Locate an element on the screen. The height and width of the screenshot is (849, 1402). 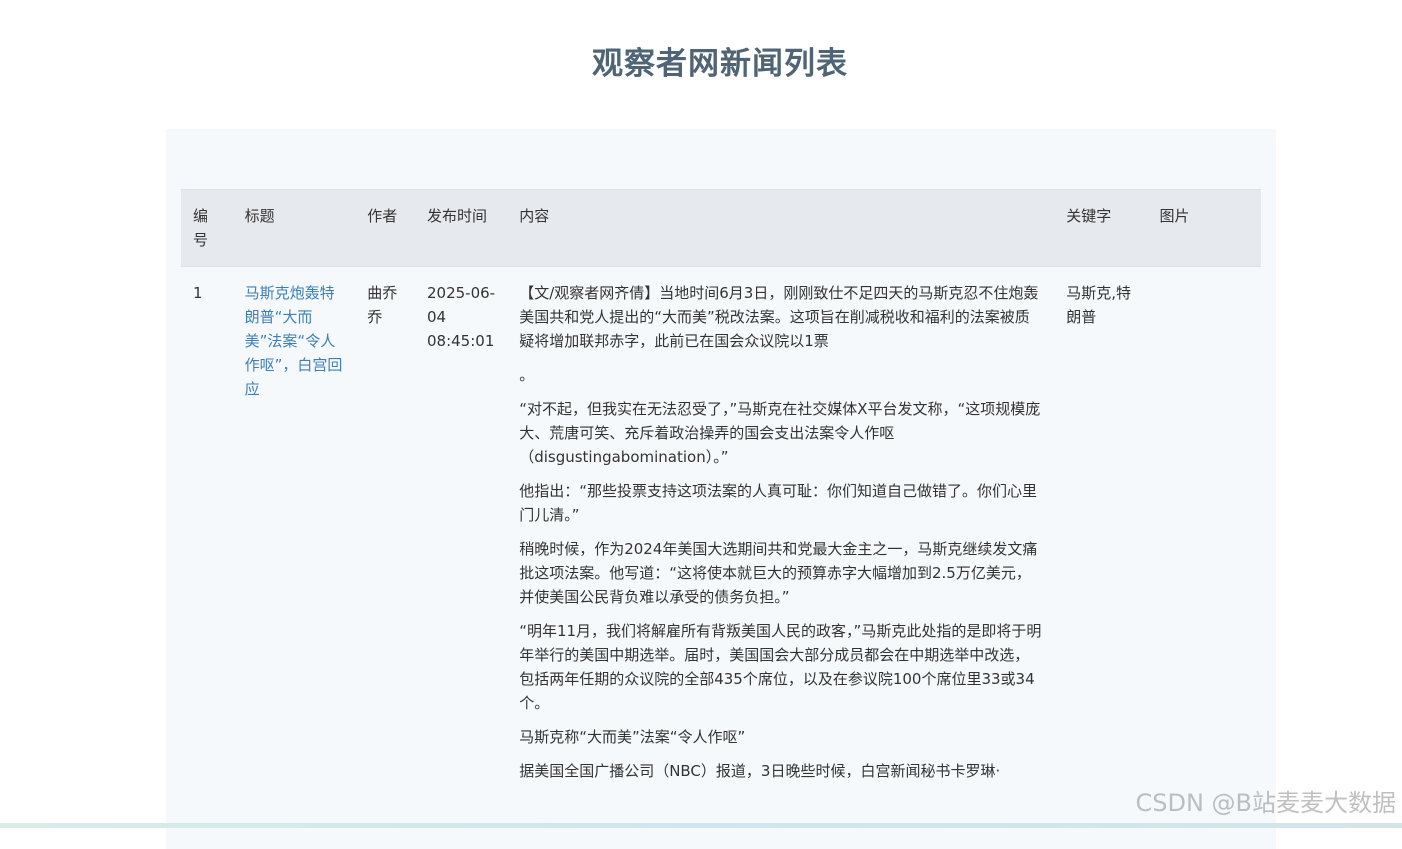
cell-author: 曲乔乔 is located at coordinates (382, 305).